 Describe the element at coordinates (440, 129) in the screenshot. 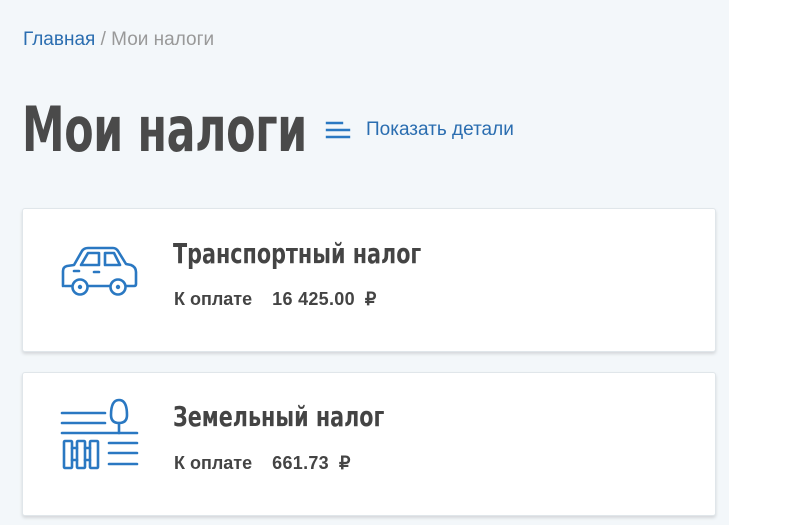

I see `show-details-label: Показать детали` at that location.